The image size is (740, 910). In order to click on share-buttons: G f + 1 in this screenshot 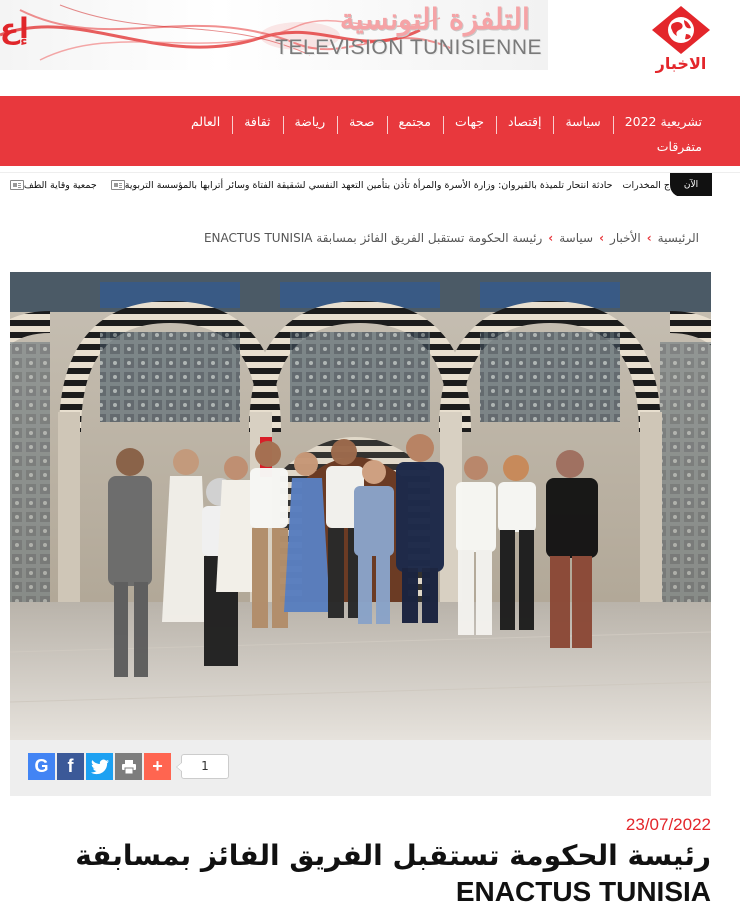, I will do `click(128, 766)`.